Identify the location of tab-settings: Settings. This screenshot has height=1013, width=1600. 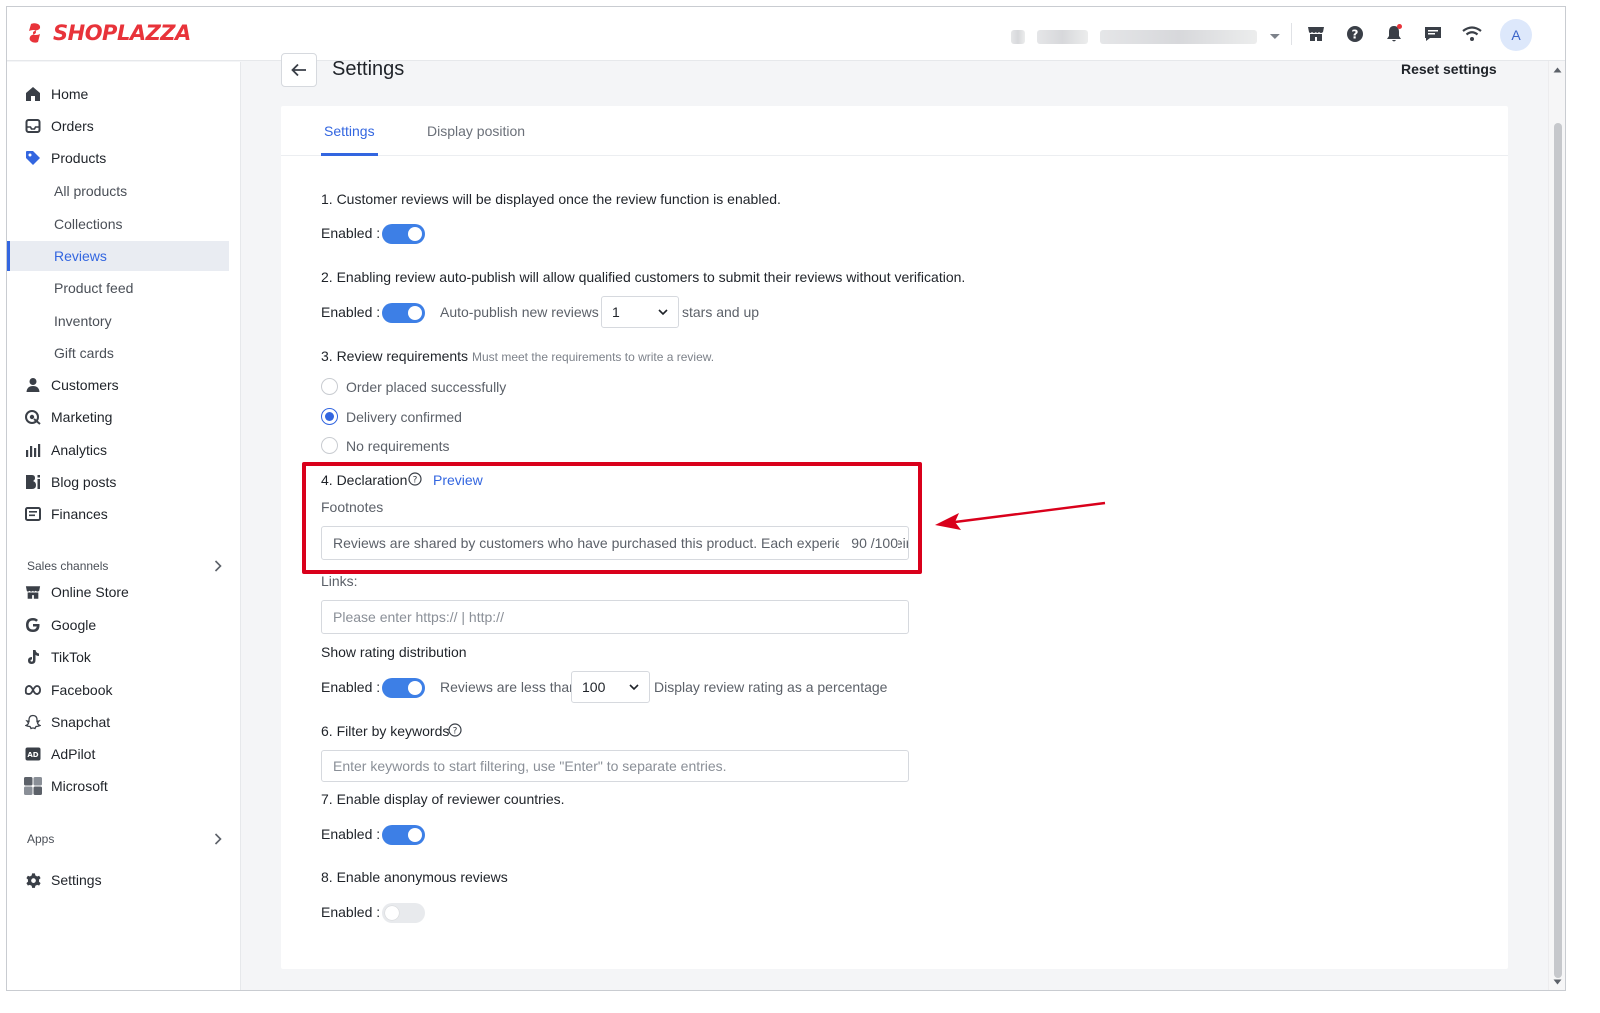
(349, 131).